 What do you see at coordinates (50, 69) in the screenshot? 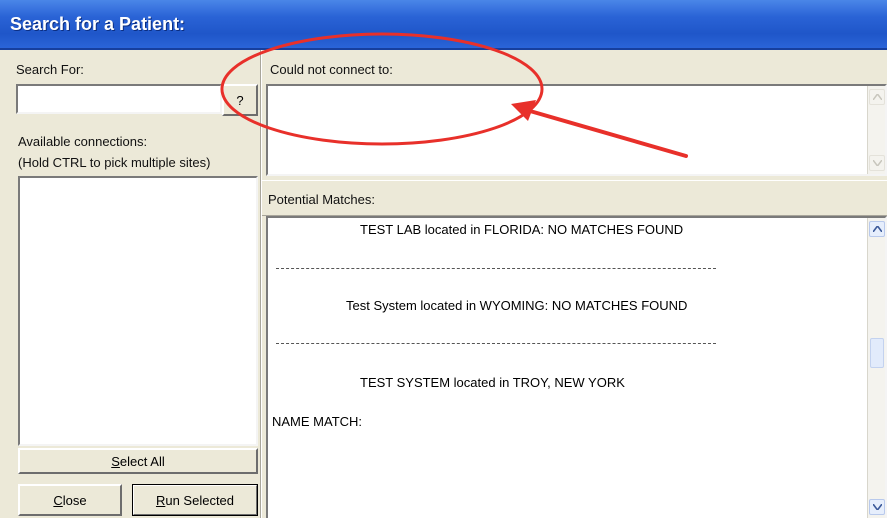
I see `search-for-label: Search For:` at bounding box center [50, 69].